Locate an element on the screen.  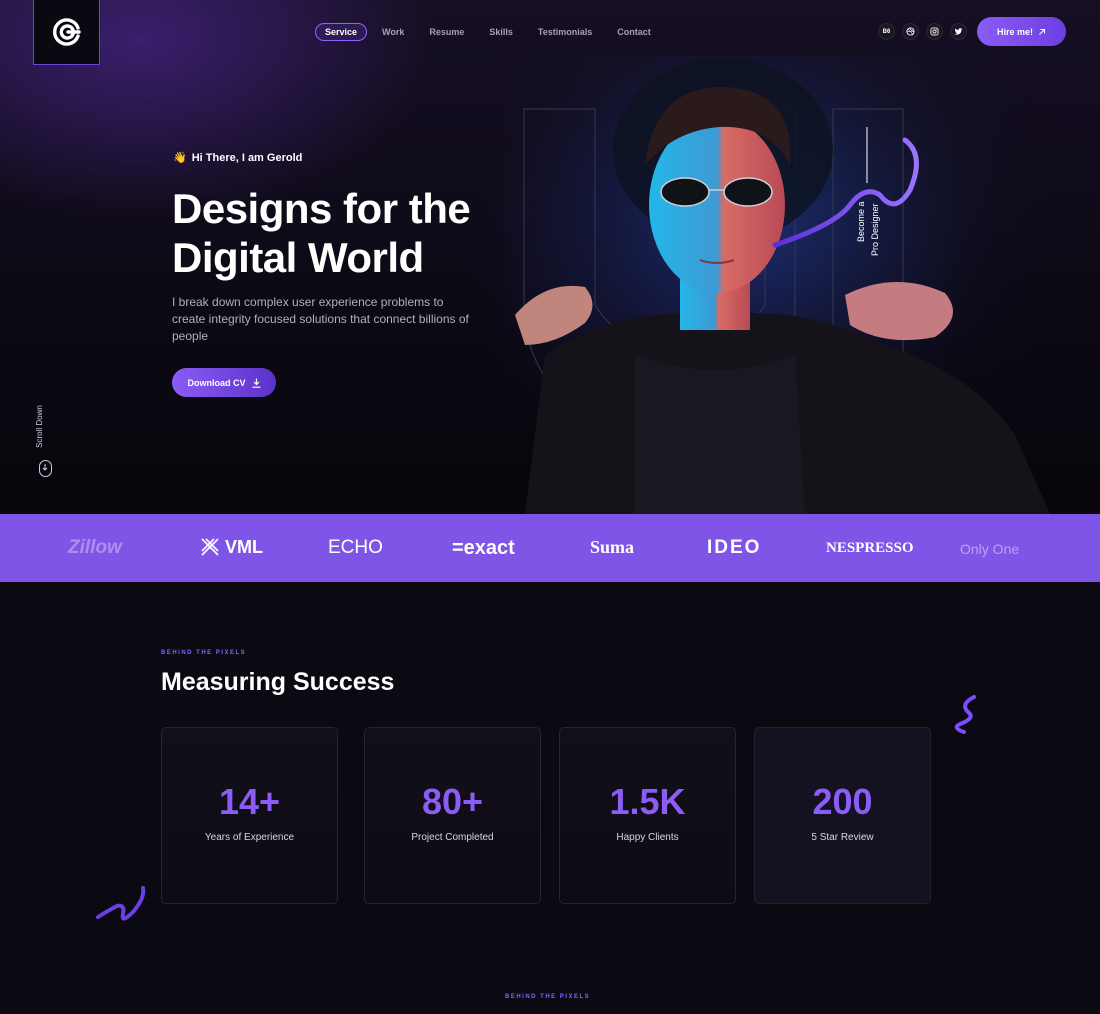
brand-echo: ECHO is located at coordinates (355, 547).